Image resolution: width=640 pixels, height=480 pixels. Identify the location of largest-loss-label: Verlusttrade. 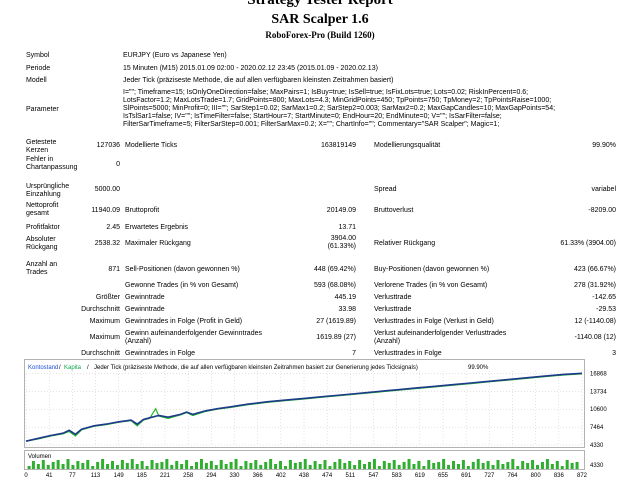
(393, 297).